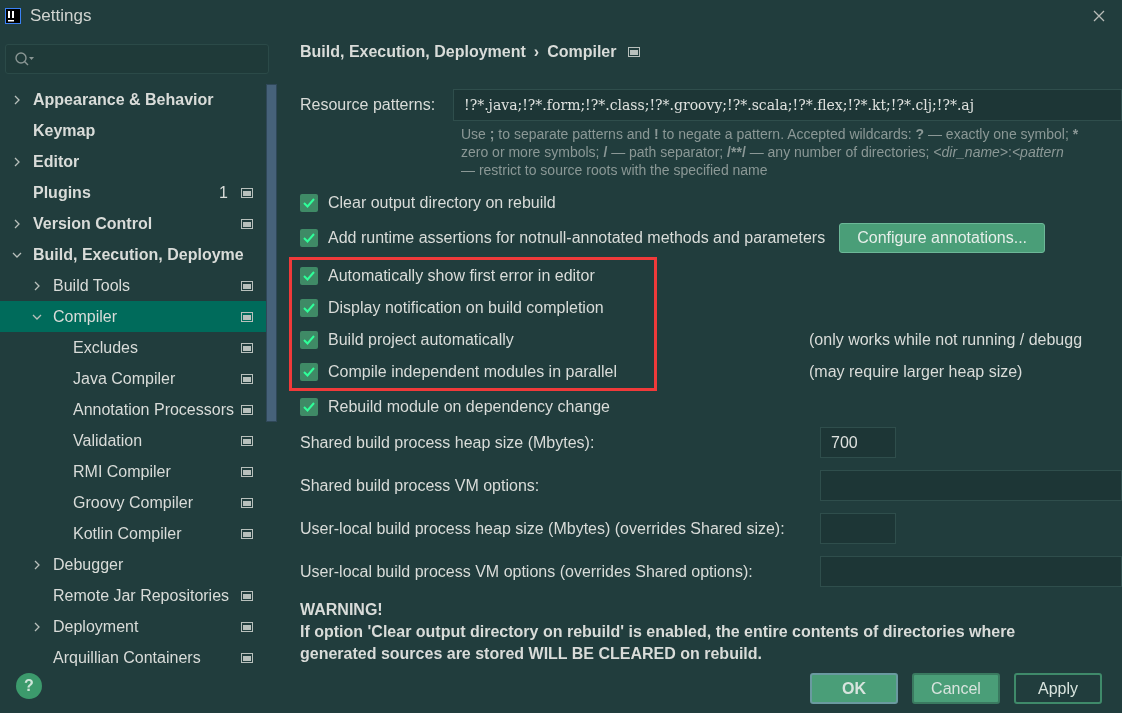  What do you see at coordinates (946, 340) in the screenshot?
I see `note-text: (only works while not running / debugg` at bounding box center [946, 340].